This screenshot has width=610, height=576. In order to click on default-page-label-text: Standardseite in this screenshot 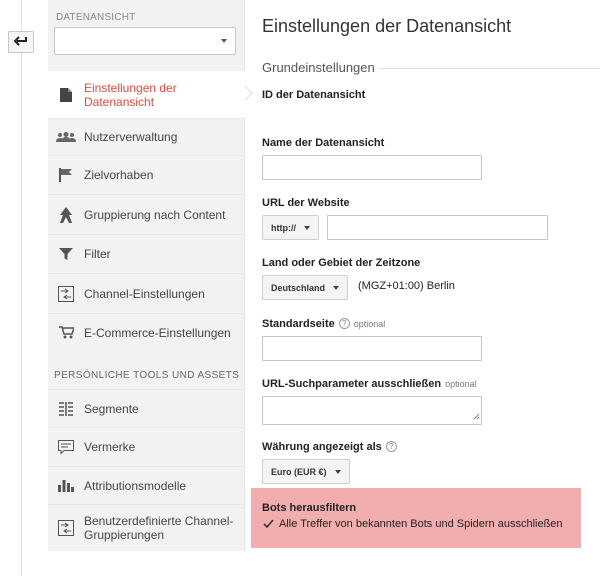, I will do `click(298, 324)`.